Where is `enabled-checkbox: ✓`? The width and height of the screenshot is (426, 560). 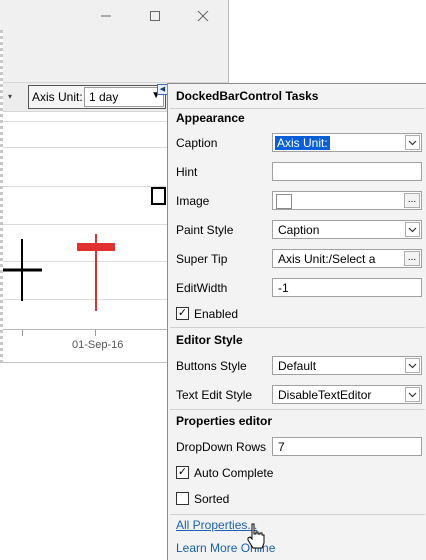 enabled-checkbox: ✓ is located at coordinates (182, 313).